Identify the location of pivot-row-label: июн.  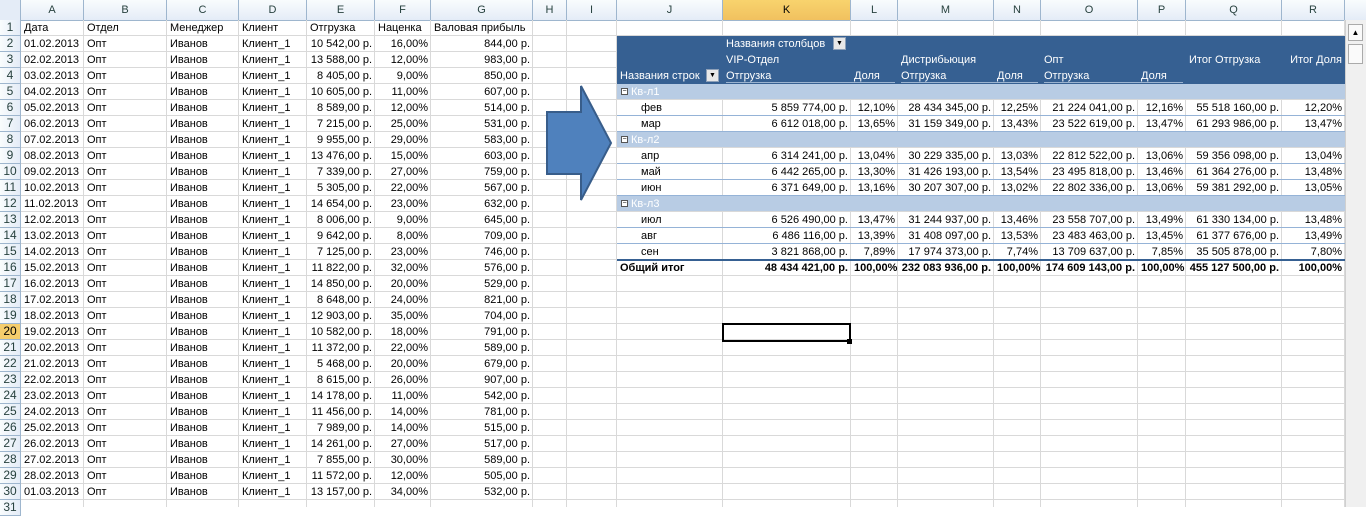
(670, 188).